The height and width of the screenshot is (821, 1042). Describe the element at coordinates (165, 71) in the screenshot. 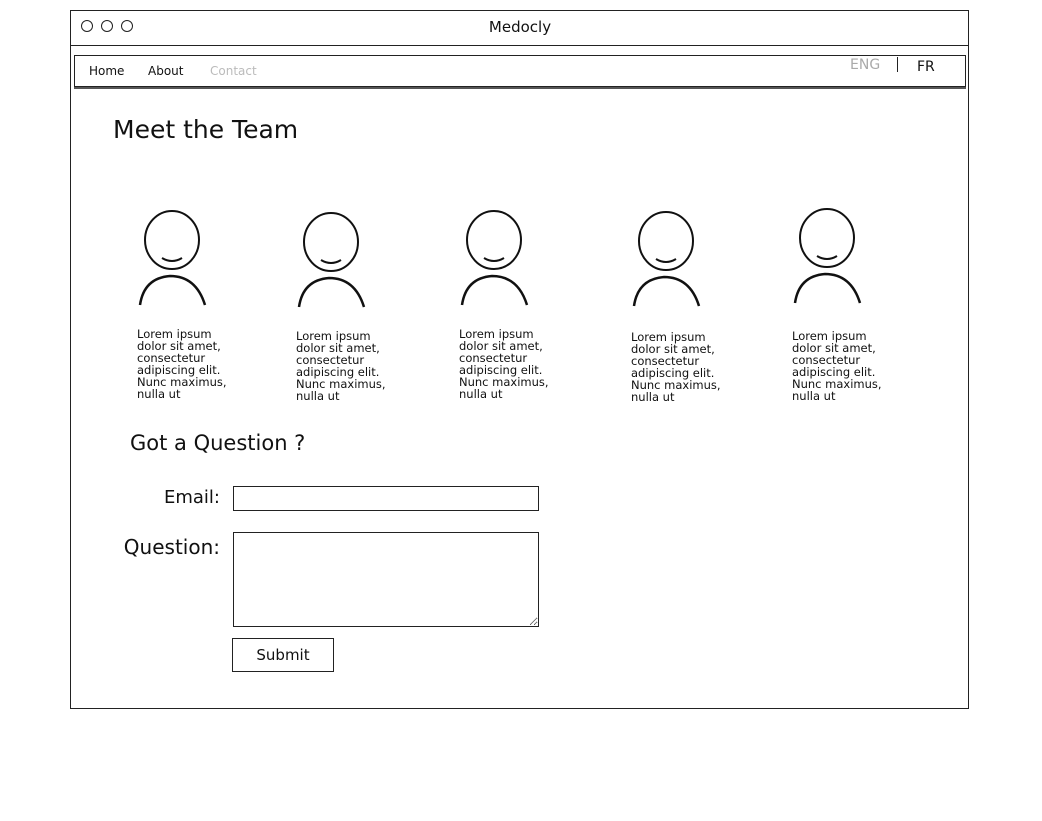

I see `nav-about: About` at that location.